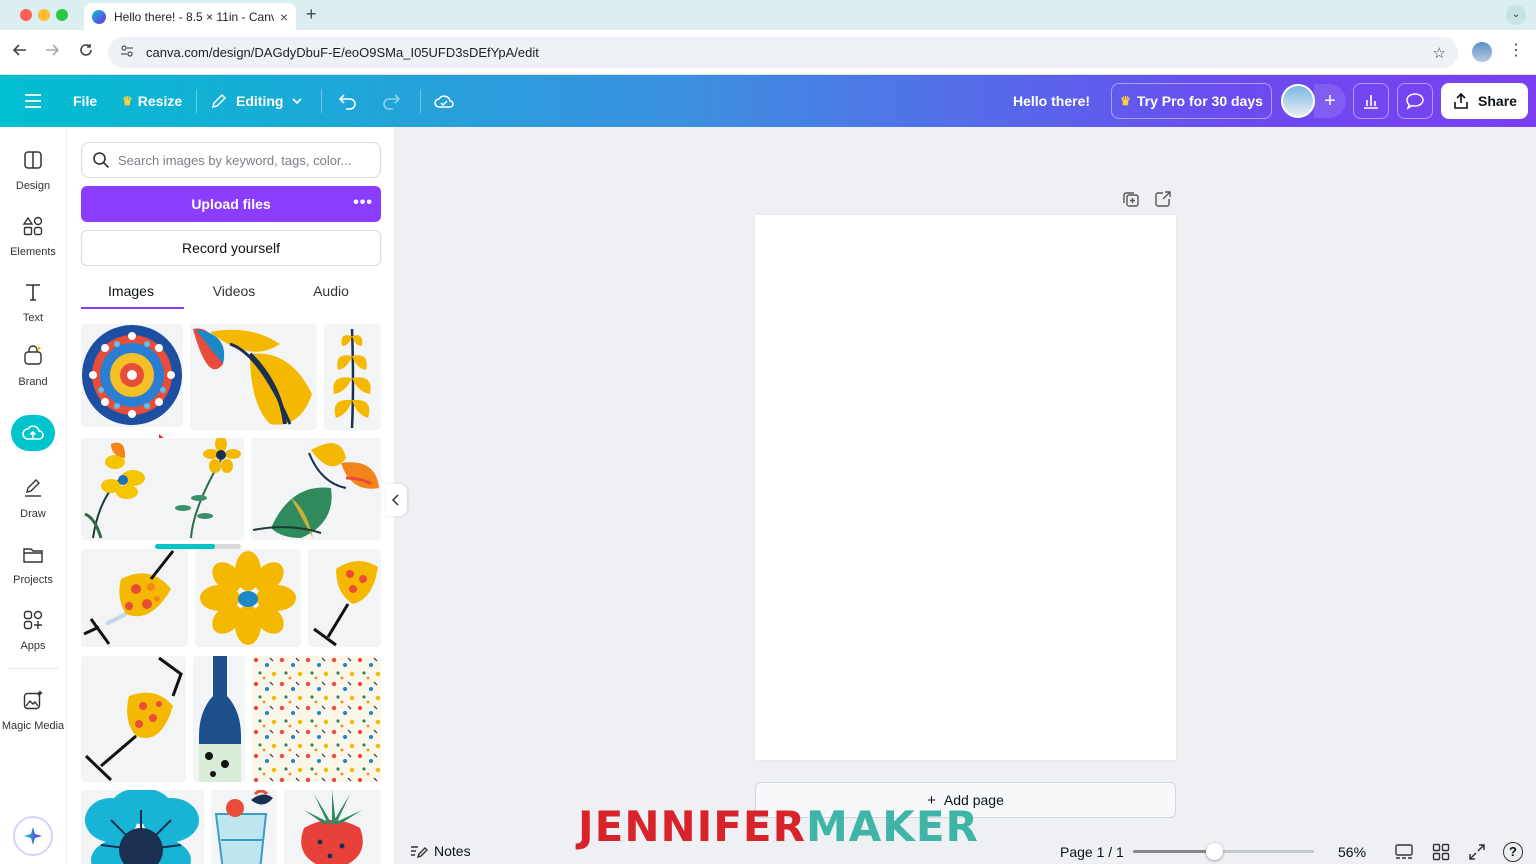  What do you see at coordinates (231, 248) in the screenshot?
I see `record-yourself-button: Record yourself` at bounding box center [231, 248].